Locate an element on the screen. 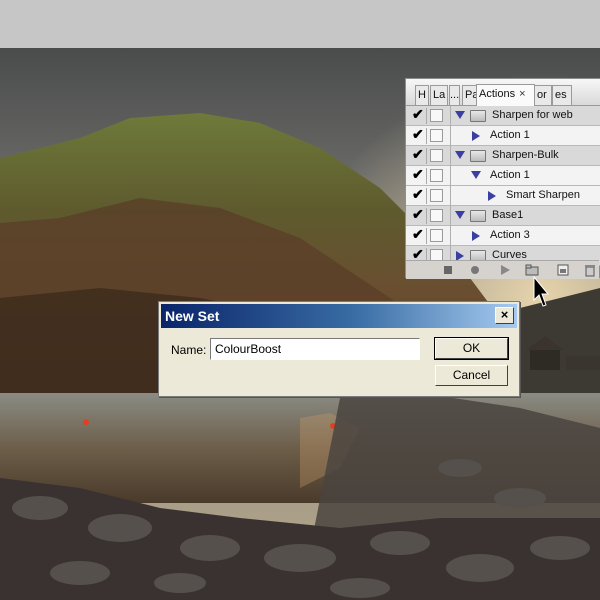 The width and height of the screenshot is (600, 600). panel-toolbar is located at coordinates (502, 269).